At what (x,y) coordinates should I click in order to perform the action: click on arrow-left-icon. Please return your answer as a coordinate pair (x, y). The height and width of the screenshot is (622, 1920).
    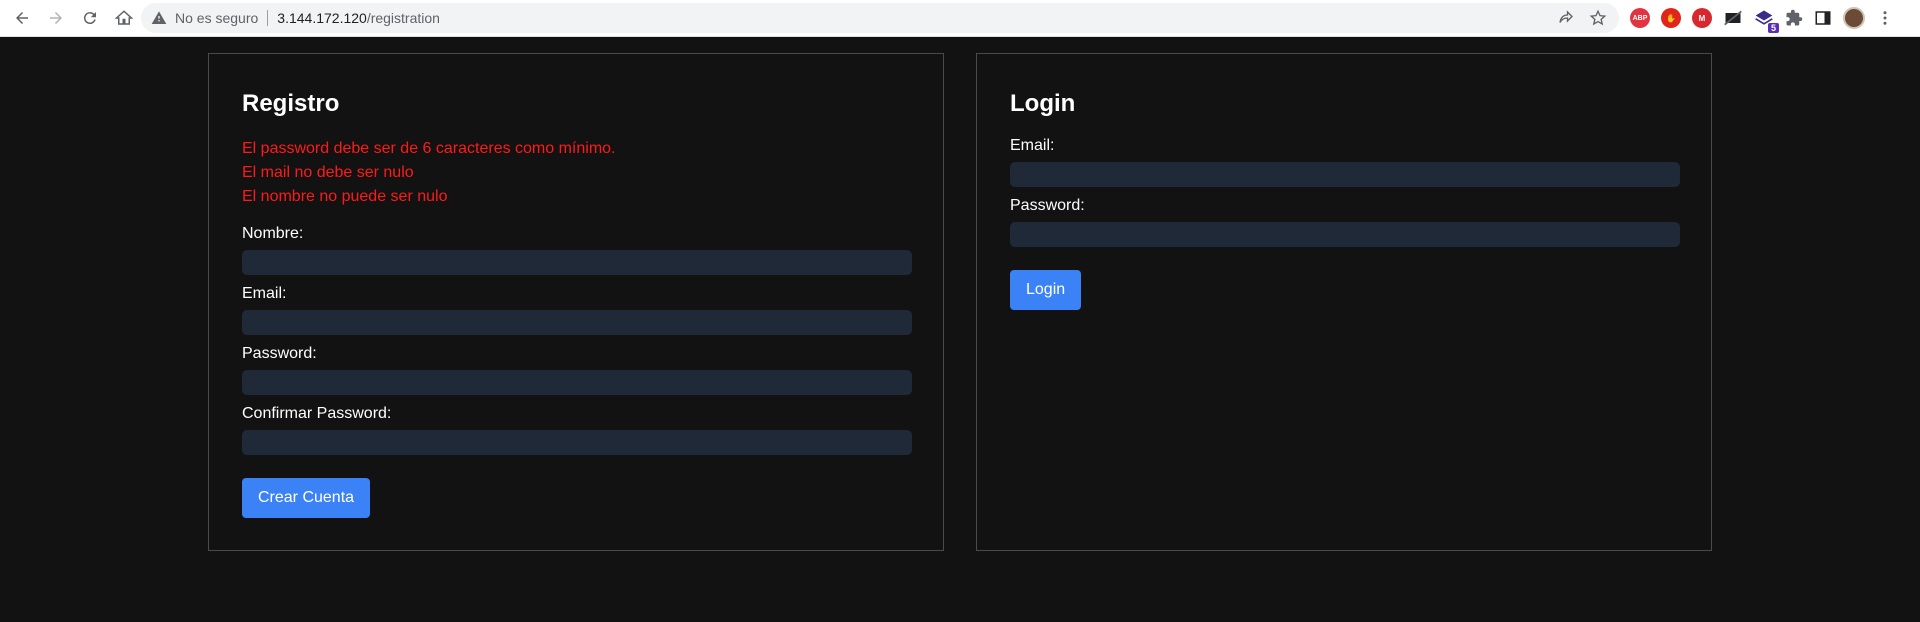
    Looking at the image, I should click on (22, 18).